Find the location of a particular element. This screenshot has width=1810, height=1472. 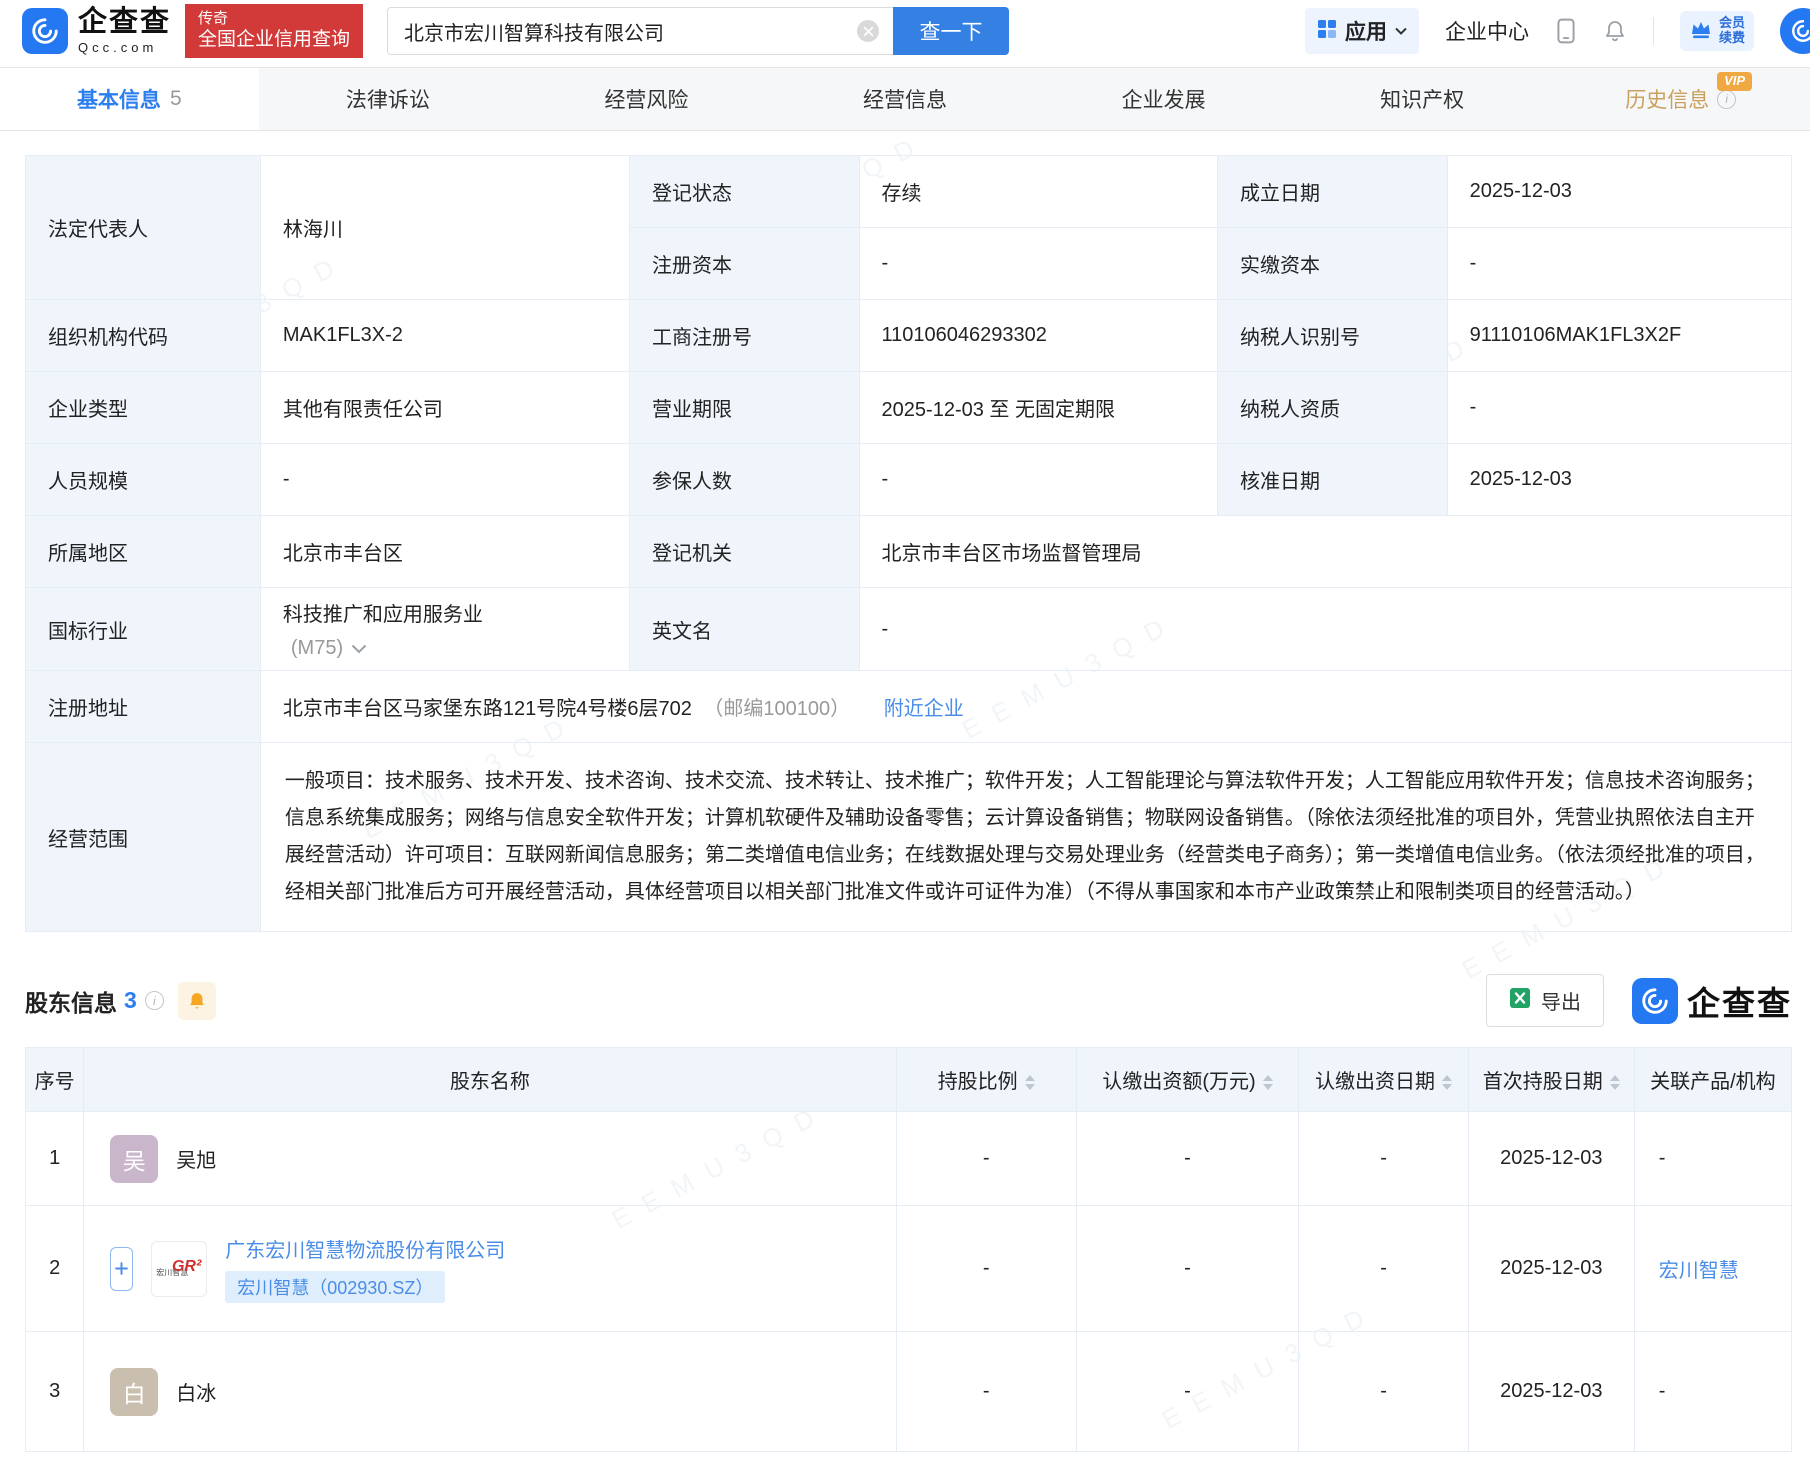

mobile-app-icon is located at coordinates (1566, 31).